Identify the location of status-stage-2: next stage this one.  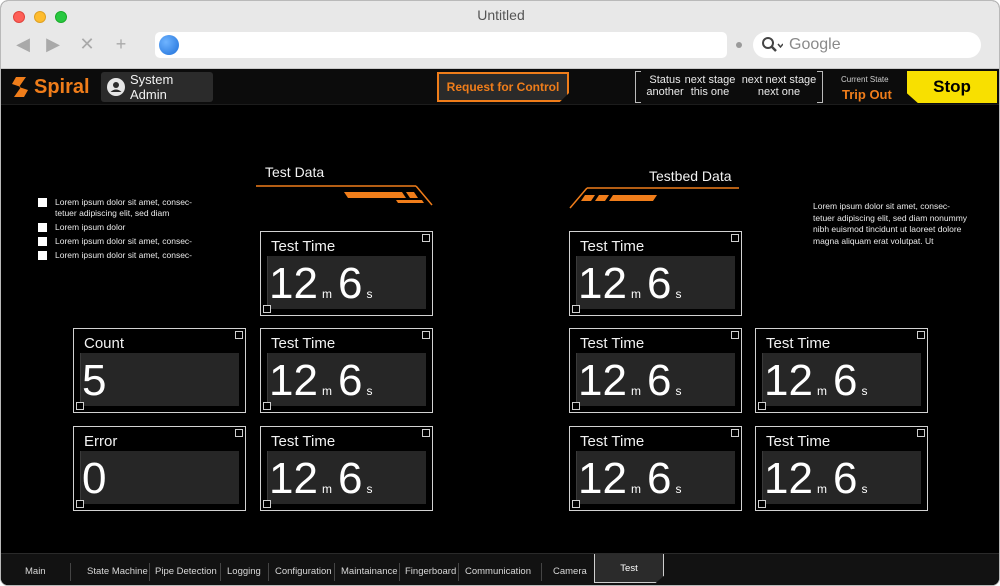
(710, 86).